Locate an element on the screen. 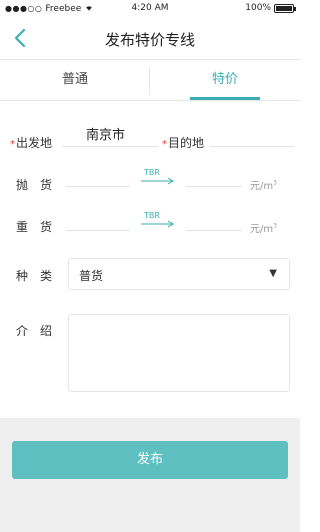 Image resolution: width=320 pixels, height=532 pixels. origin-label-group: *出发地 is located at coordinates (31, 142).